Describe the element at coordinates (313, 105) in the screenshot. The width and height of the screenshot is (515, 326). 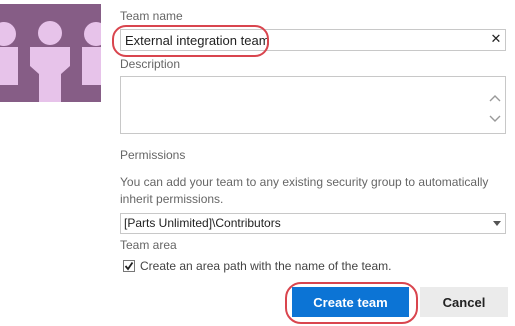
I see `description-textarea` at that location.